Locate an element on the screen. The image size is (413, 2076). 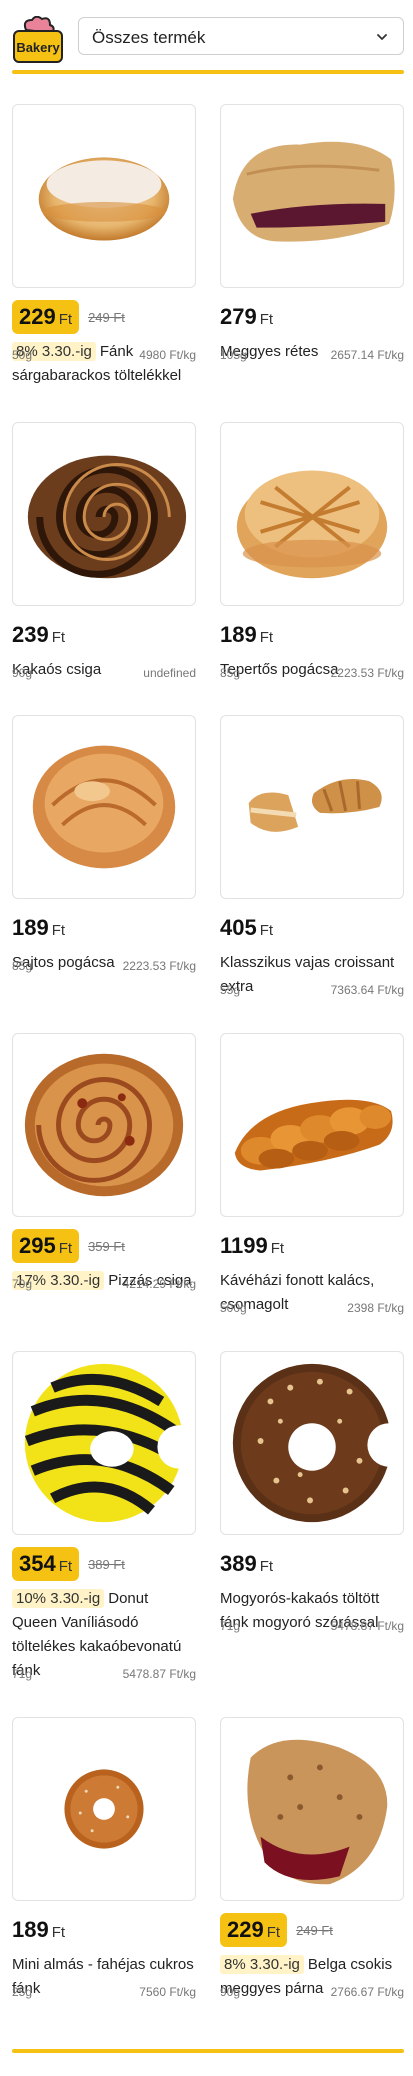
product-meta: 105g 2657.14 Ft/kg is located at coordinates (312, 356).